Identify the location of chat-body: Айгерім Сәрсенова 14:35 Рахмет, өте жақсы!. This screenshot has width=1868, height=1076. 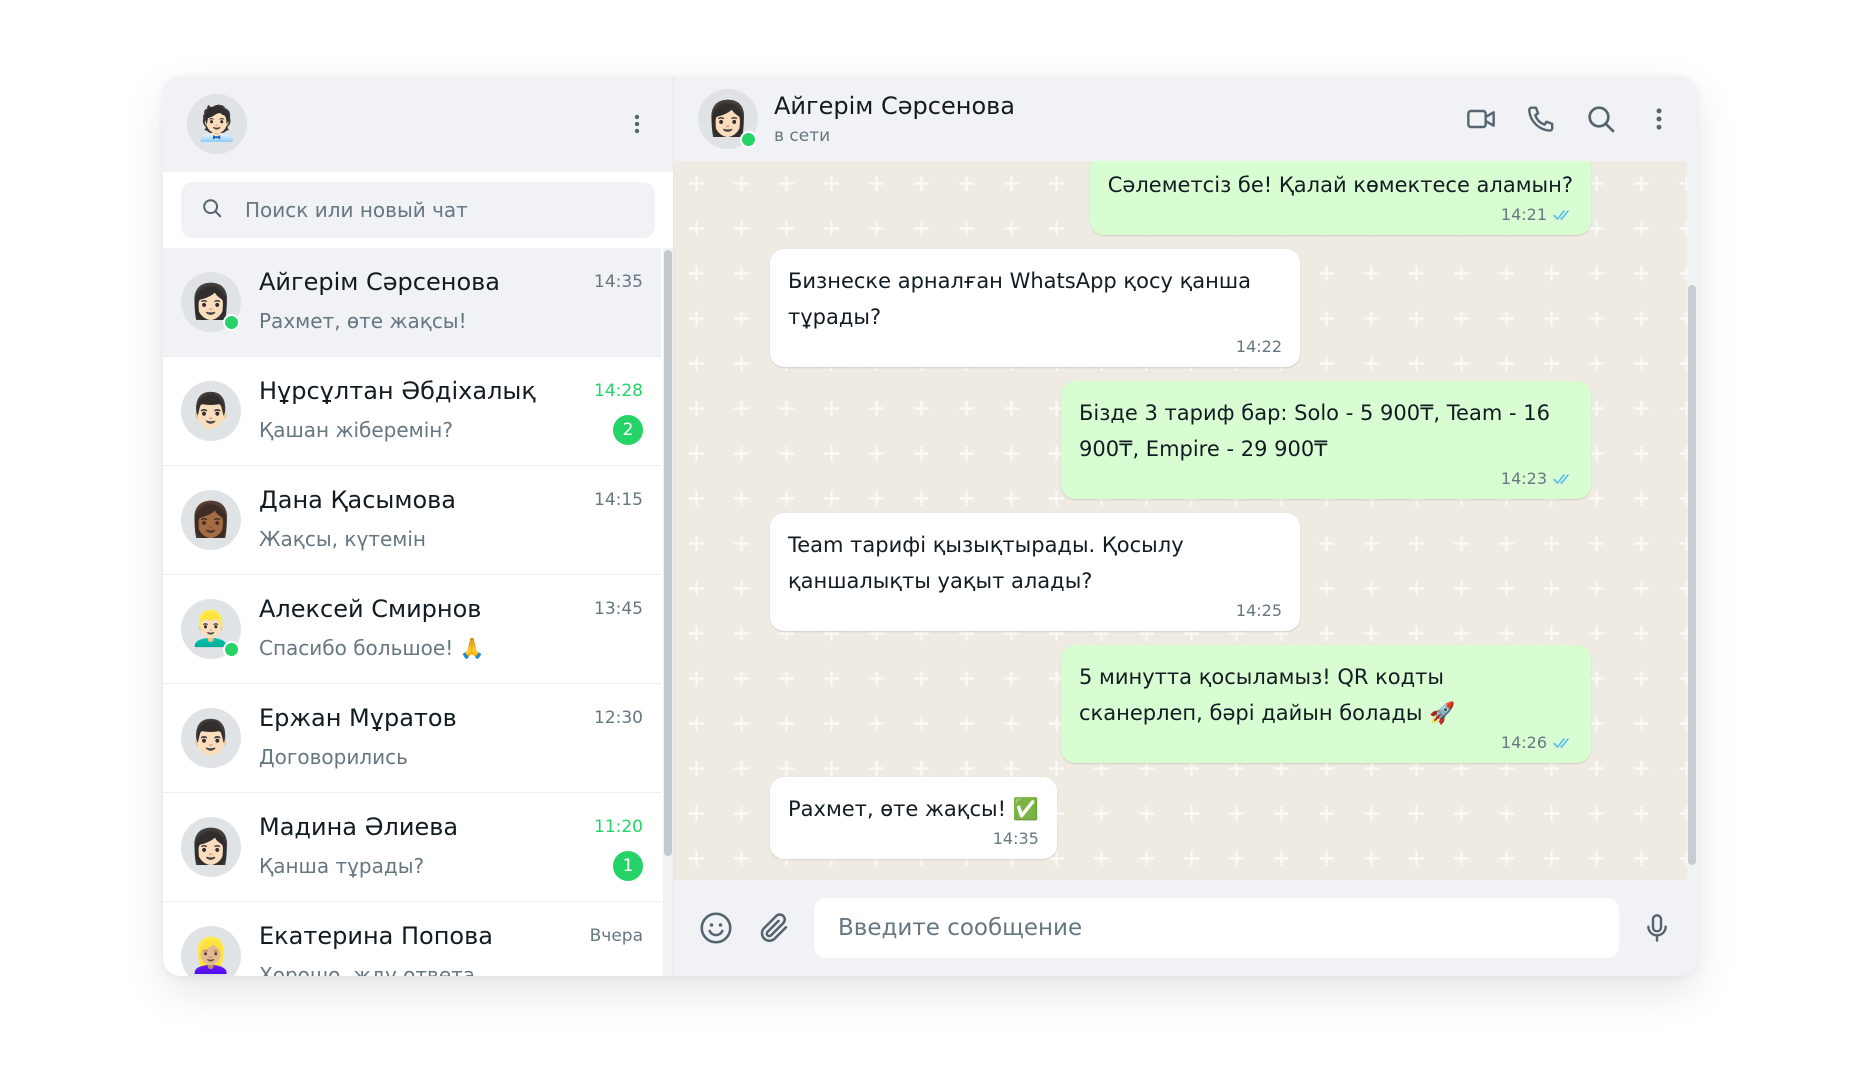
(451, 302).